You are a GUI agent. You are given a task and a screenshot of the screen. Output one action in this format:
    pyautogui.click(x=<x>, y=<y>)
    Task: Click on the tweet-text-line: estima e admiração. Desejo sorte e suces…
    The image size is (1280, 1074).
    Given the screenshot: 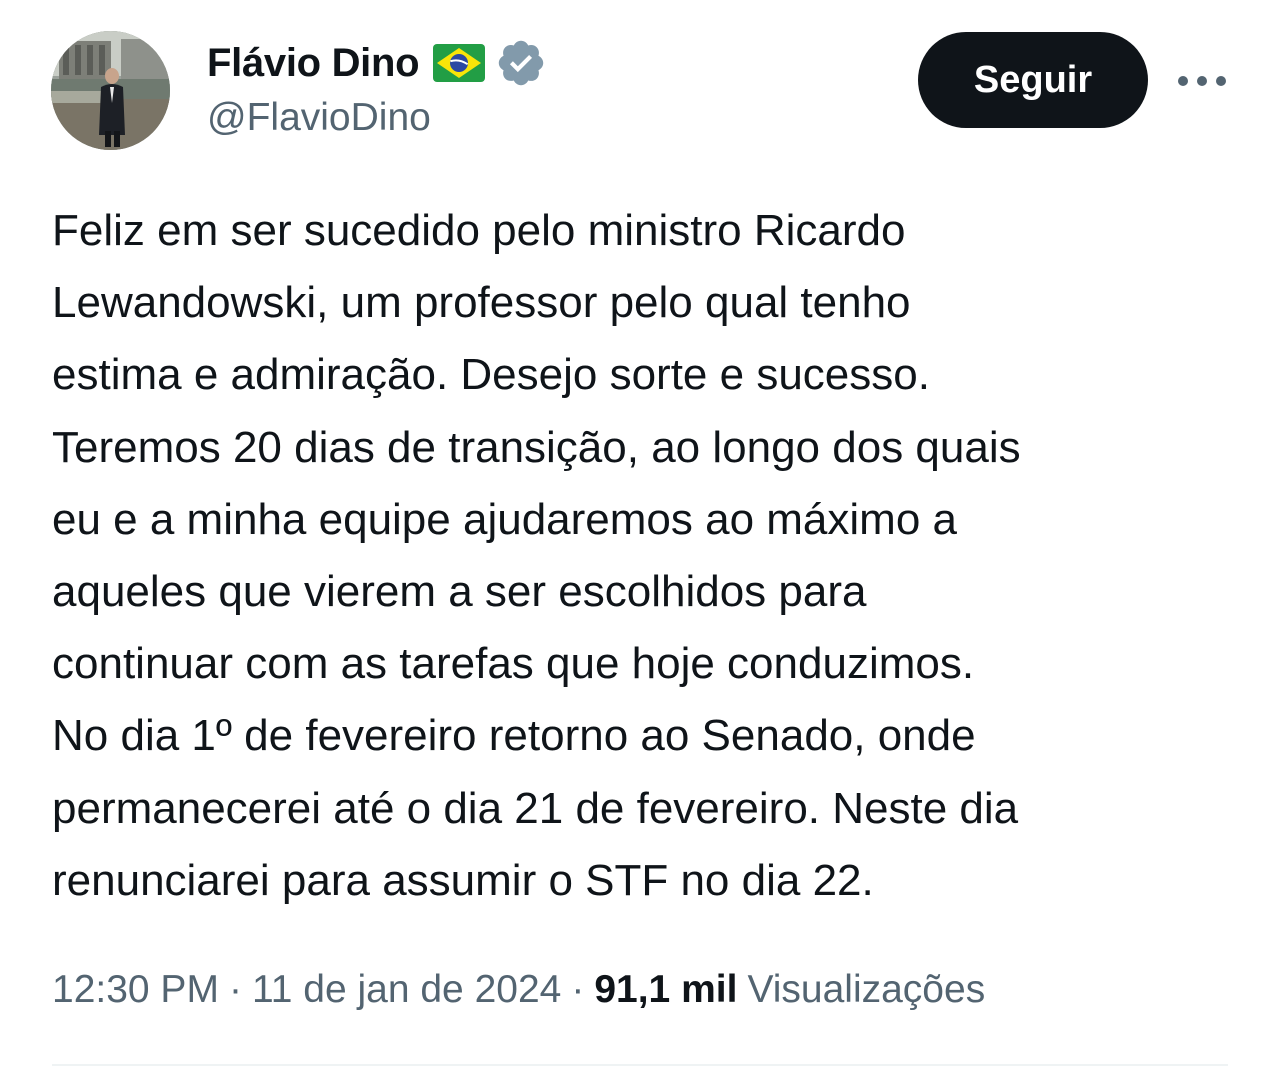 What is the action you would take?
    pyautogui.click(x=491, y=375)
    